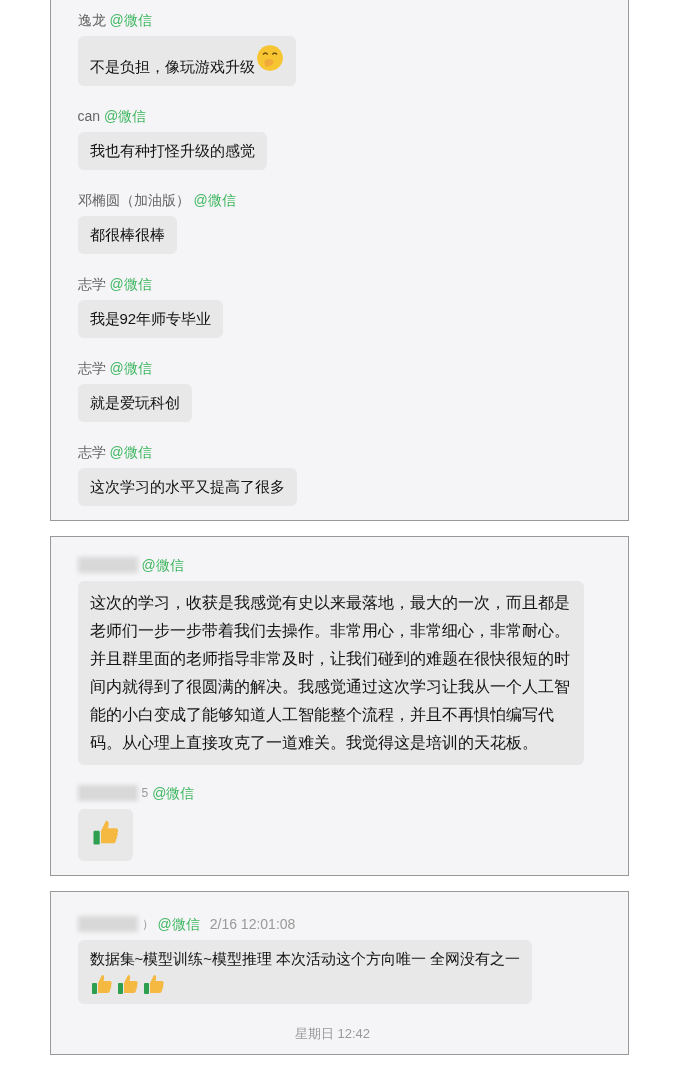 The height and width of the screenshot is (1081, 678). I want to click on message-bubble: 不是负担，像玩游戏升级, so click(186, 61).